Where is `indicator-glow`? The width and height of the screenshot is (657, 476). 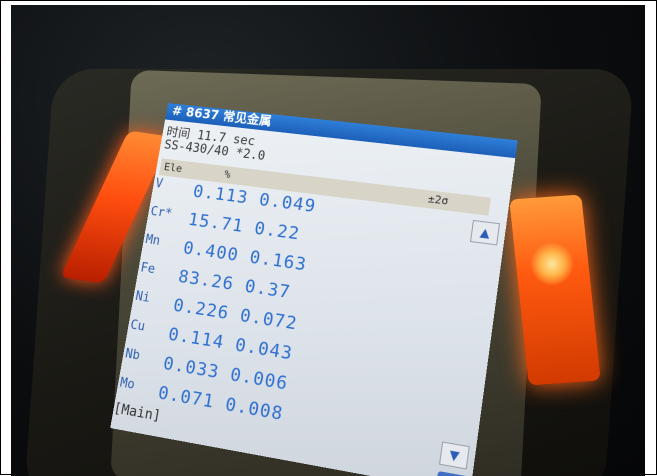 indicator-glow is located at coordinates (552, 264).